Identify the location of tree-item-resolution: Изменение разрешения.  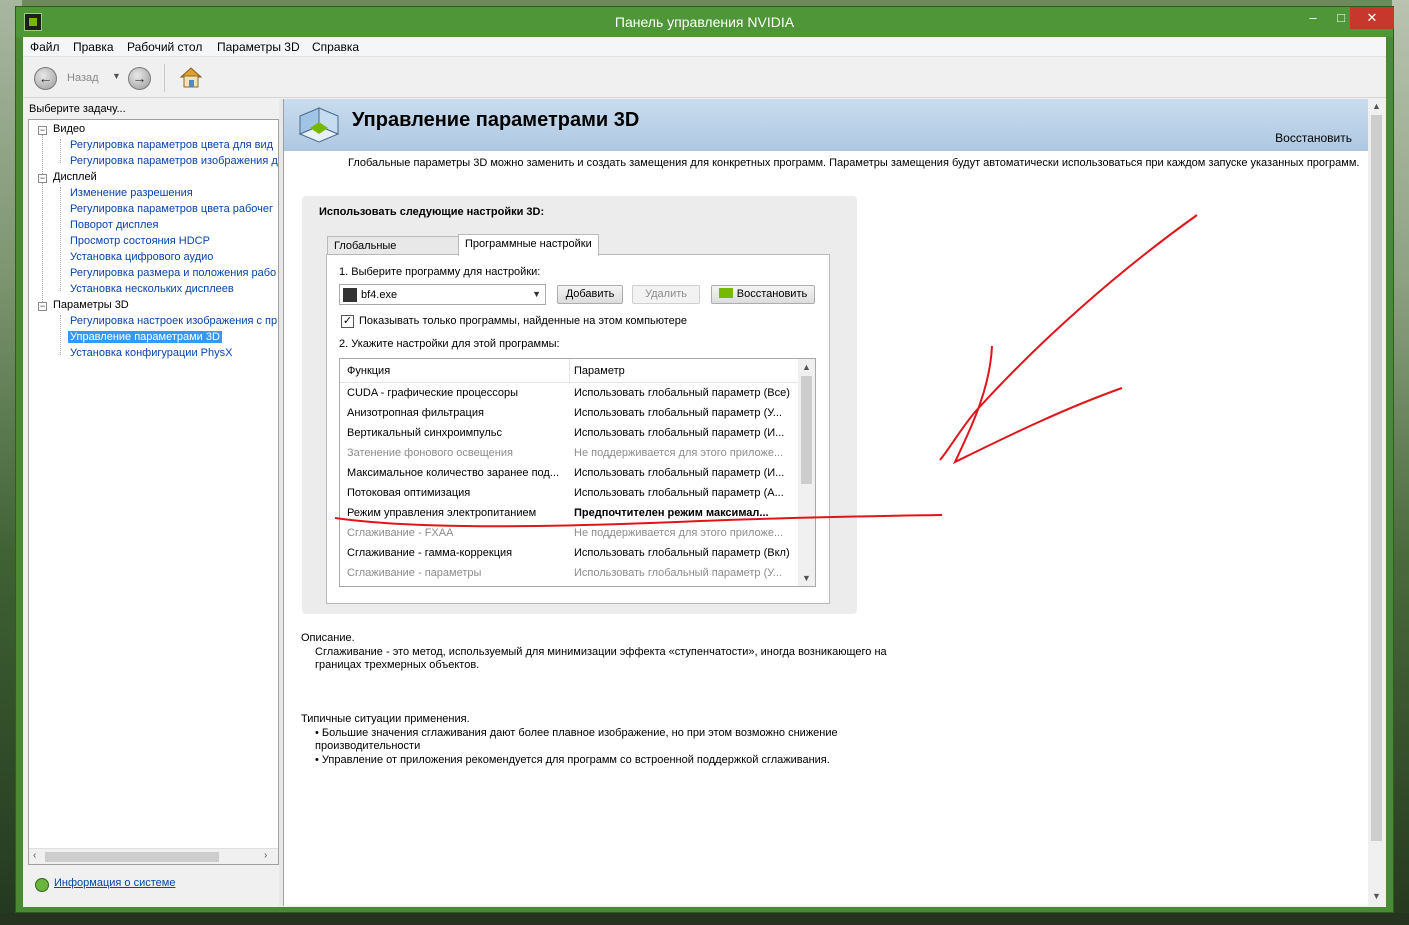
(131, 193).